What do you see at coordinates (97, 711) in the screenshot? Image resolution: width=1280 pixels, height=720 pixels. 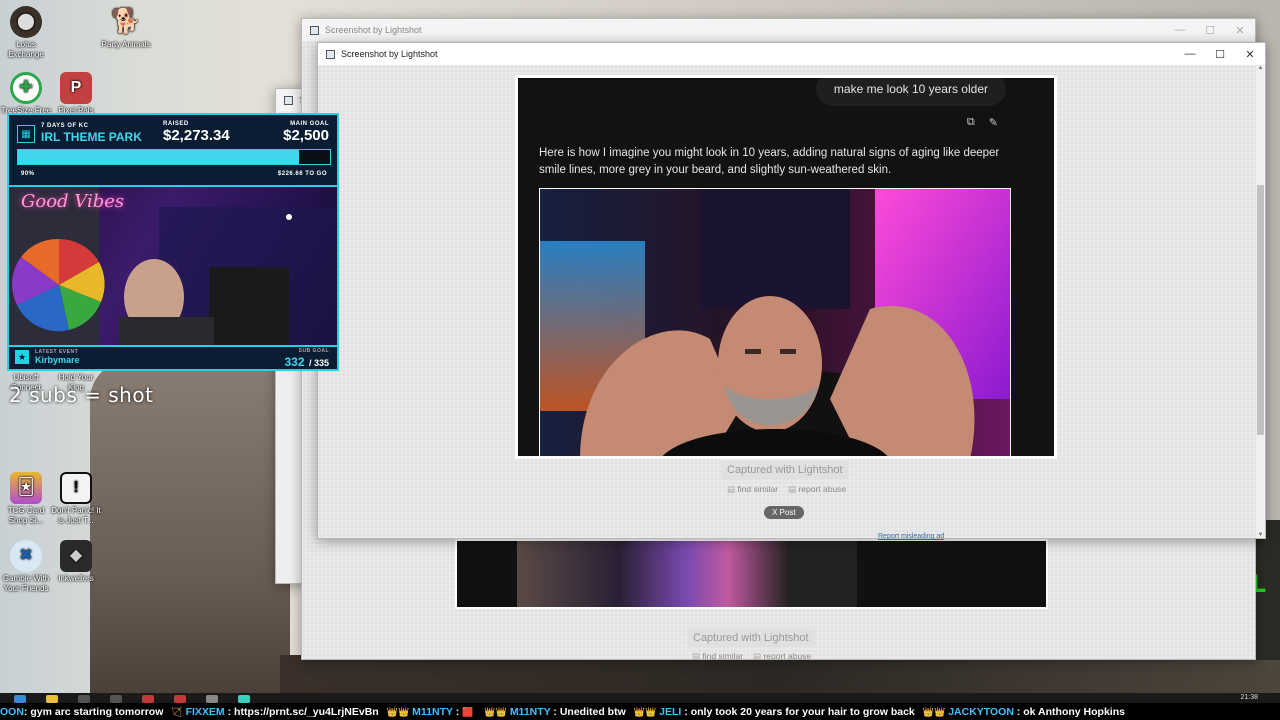 I see `ticker-message: gym arc starting tomorrow` at bounding box center [97, 711].